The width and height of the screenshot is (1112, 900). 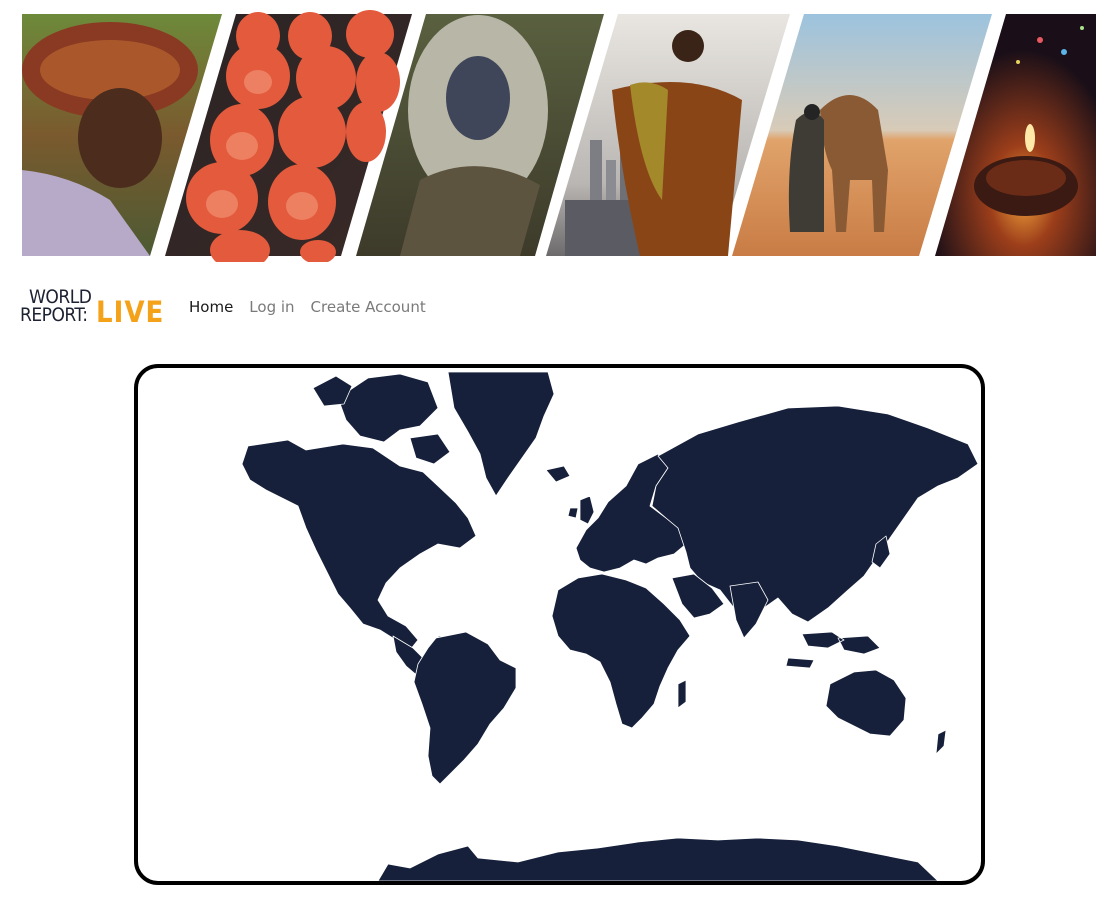 I want to click on uk-ireland, so click(x=581, y=510).